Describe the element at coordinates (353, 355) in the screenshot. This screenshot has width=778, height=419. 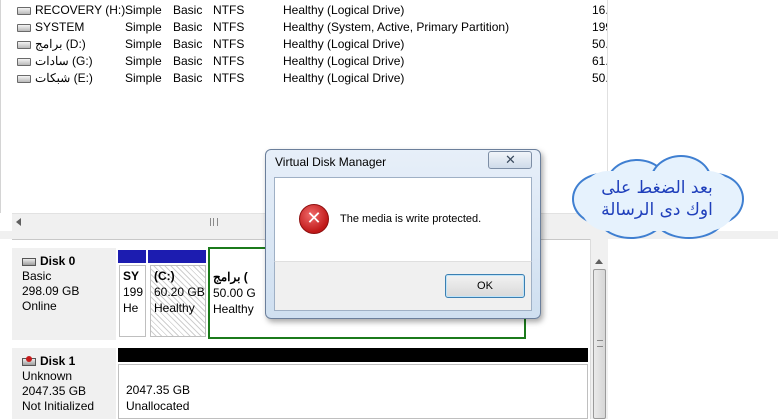
I see `unallocated-bar` at that location.